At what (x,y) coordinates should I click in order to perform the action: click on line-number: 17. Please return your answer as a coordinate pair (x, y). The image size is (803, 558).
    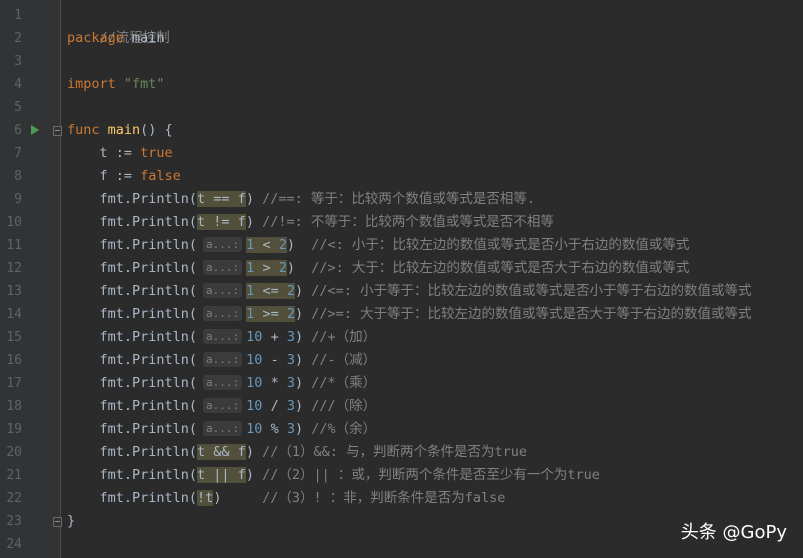
    Looking at the image, I should click on (14, 383).